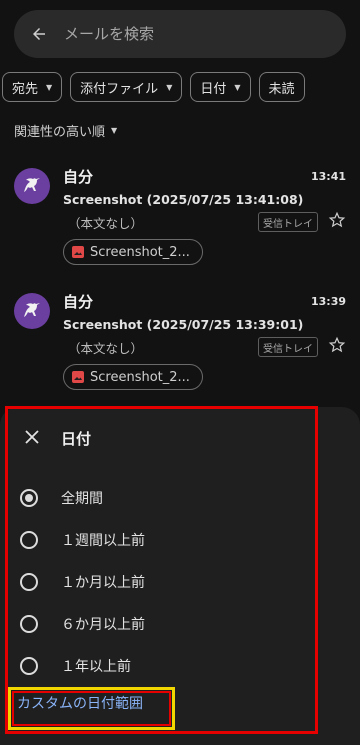  Describe the element at coordinates (180, 666) in the screenshot. I see `option-1-year: １年以上前` at that location.